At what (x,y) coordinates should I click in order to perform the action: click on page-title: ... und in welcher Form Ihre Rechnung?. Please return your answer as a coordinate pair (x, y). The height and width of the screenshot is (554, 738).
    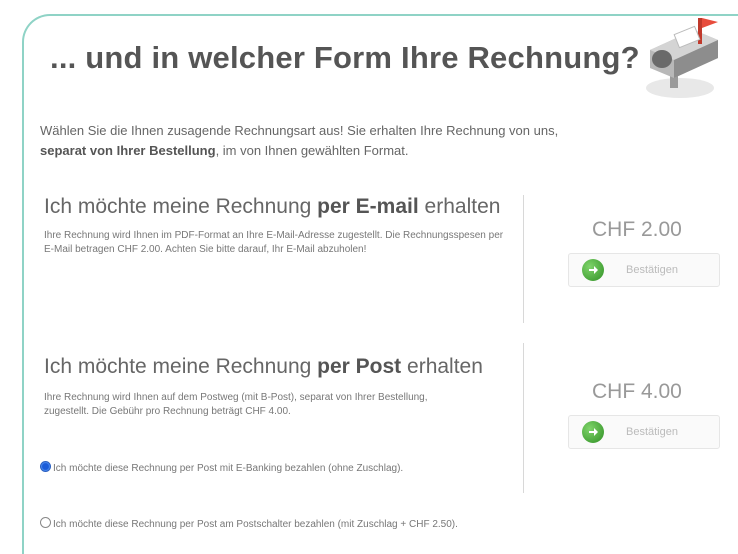
    Looking at the image, I should click on (345, 57).